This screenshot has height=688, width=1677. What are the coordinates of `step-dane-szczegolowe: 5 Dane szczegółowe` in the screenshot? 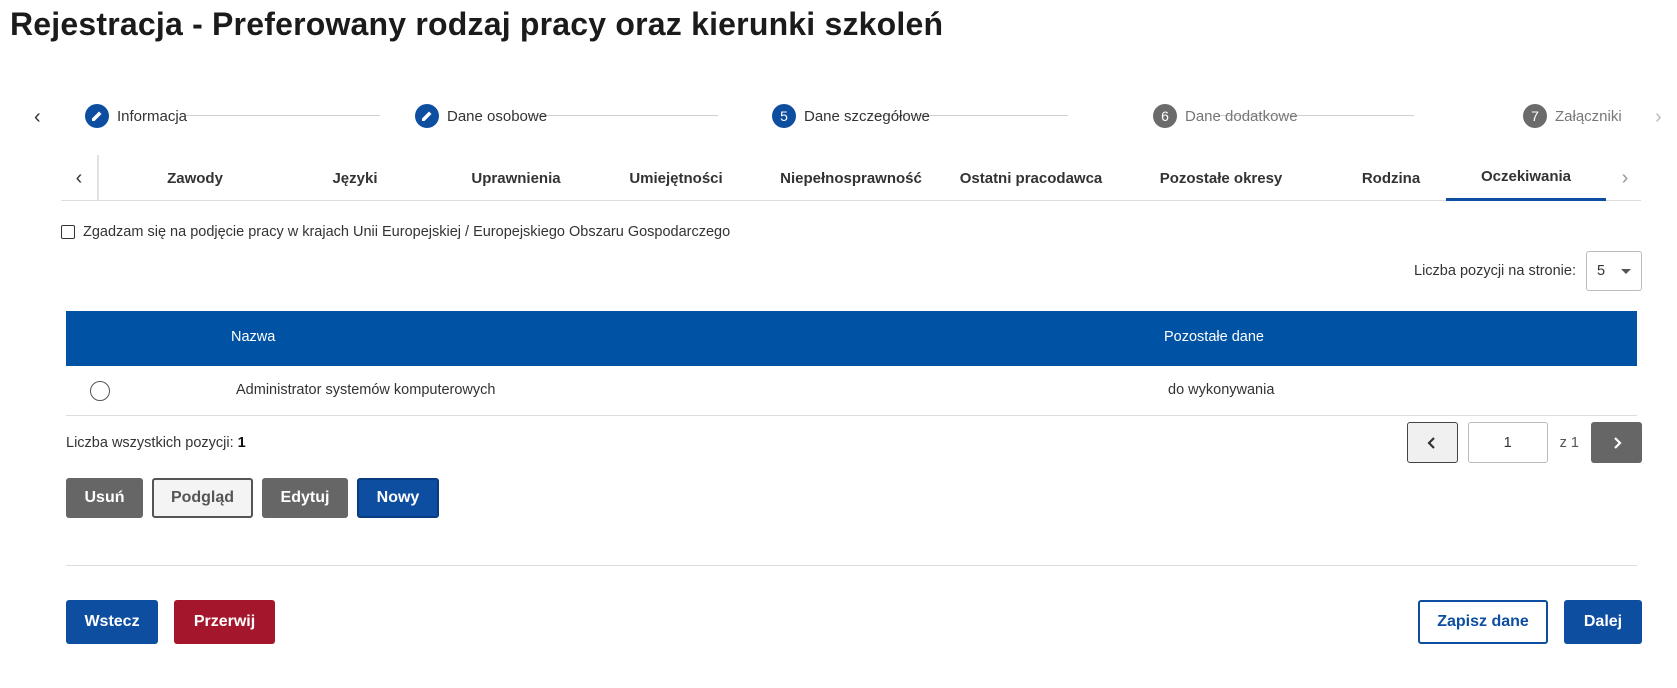 It's located at (851, 116).